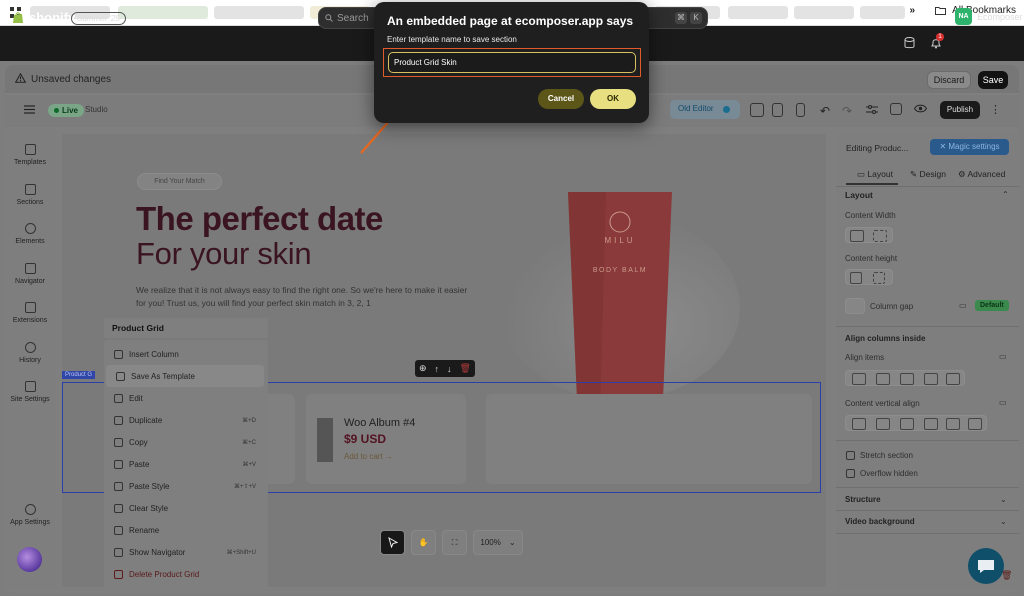 Image resolution: width=1024 pixels, height=596 pixels. What do you see at coordinates (880, 521) in the screenshot?
I see `section-video-background: Video background` at bounding box center [880, 521].